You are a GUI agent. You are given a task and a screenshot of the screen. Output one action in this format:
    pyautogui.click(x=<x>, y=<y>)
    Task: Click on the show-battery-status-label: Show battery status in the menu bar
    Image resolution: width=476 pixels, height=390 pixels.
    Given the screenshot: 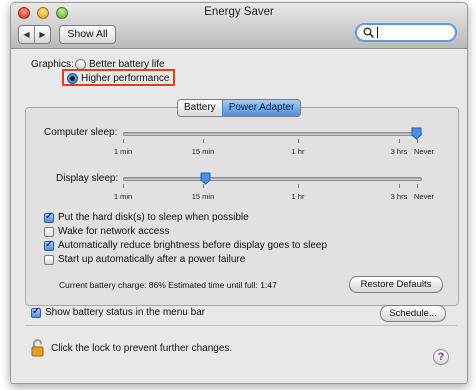 What is the action you would take?
    pyautogui.click(x=125, y=312)
    